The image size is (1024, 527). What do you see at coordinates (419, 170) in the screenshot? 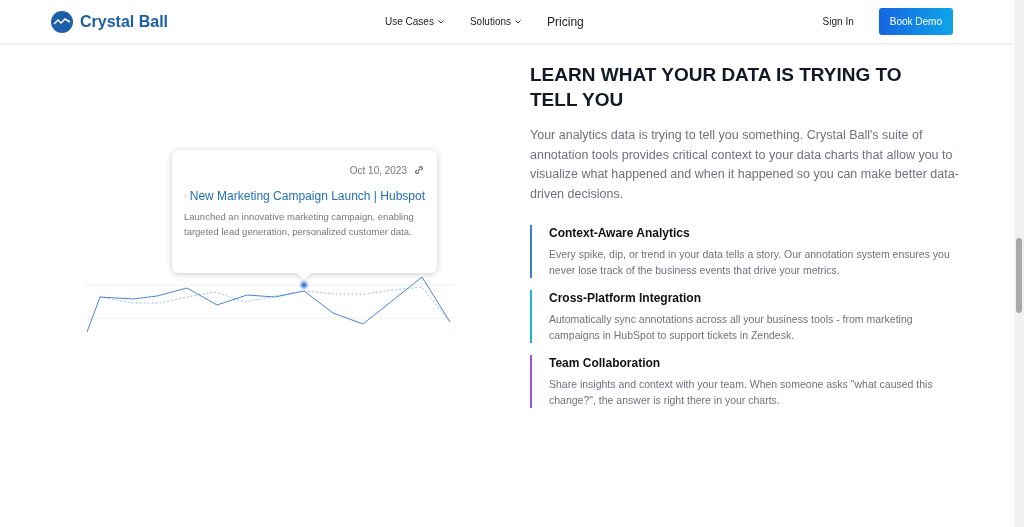
I see `link-icon` at bounding box center [419, 170].